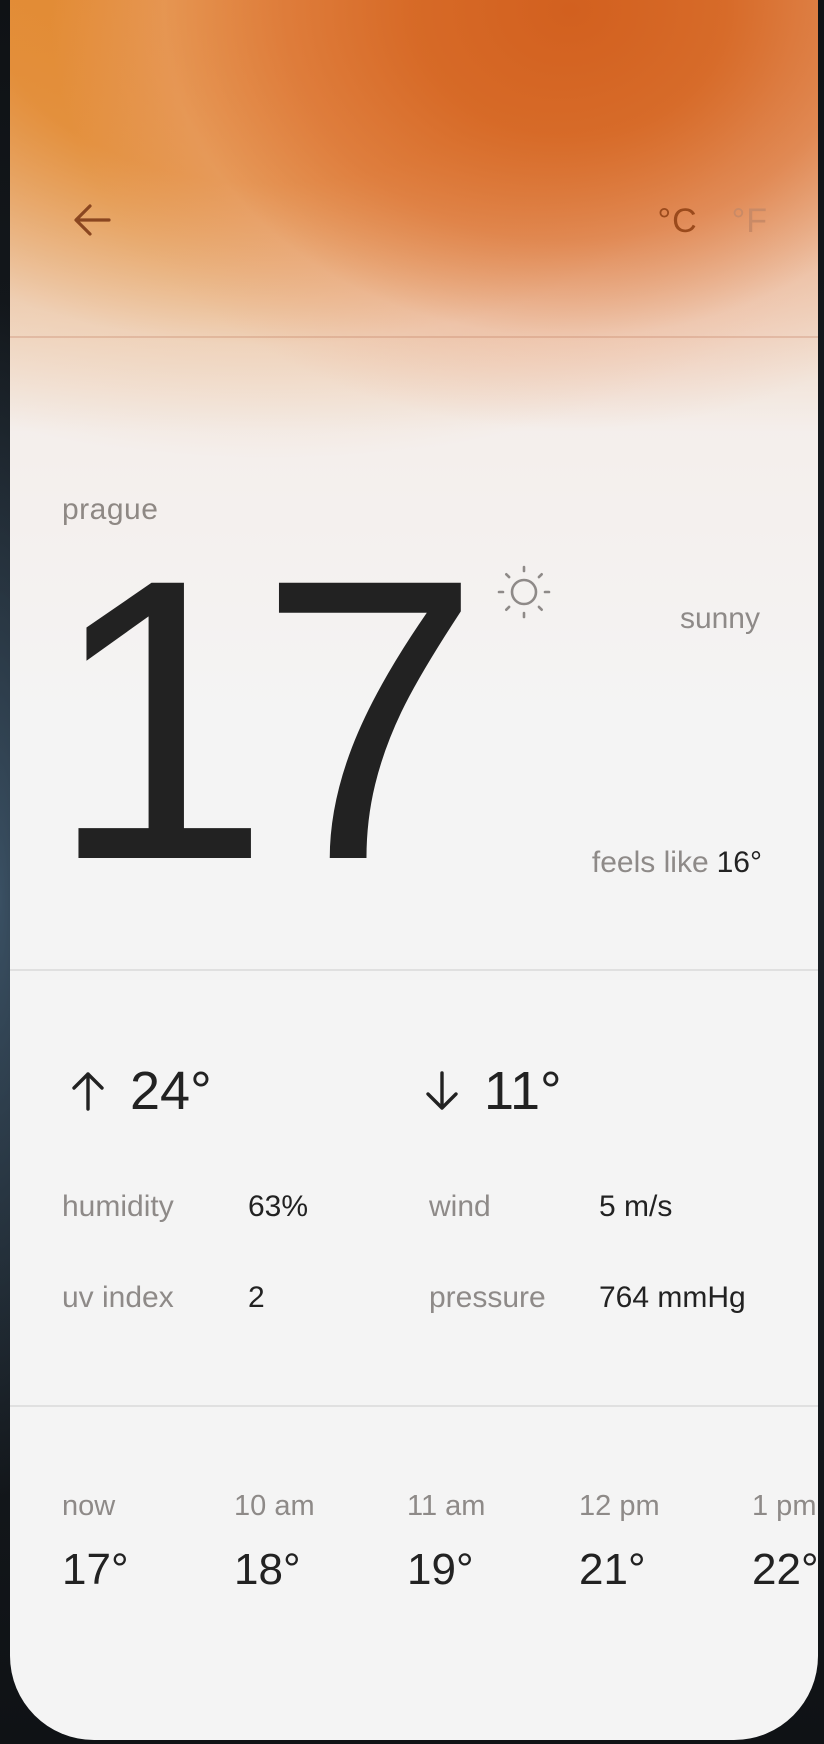  I want to click on hourly-divider, so click(414, 1406).